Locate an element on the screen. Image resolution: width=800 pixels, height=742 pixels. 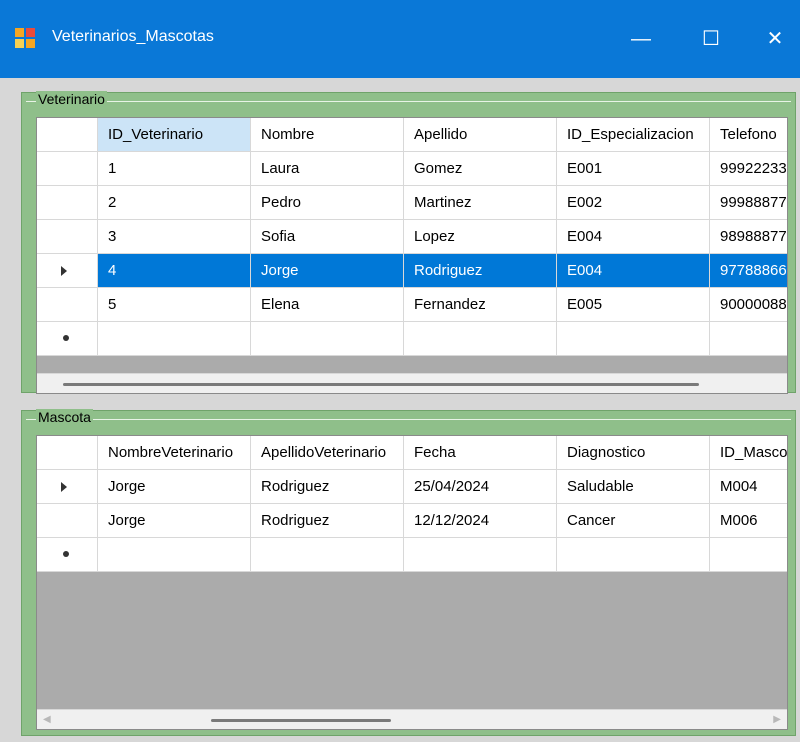
column-header: ID_Especializacion is located at coordinates (633, 135).